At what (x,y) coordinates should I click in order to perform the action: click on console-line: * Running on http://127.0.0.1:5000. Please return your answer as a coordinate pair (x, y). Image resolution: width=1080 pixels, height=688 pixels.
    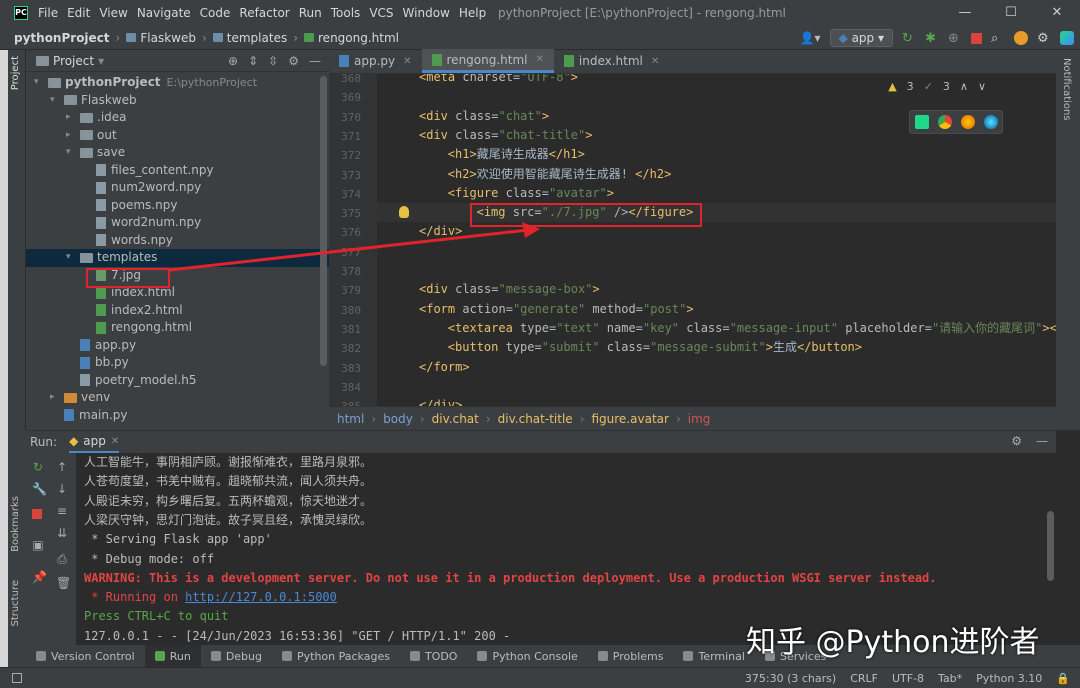
    Looking at the image, I should click on (210, 597).